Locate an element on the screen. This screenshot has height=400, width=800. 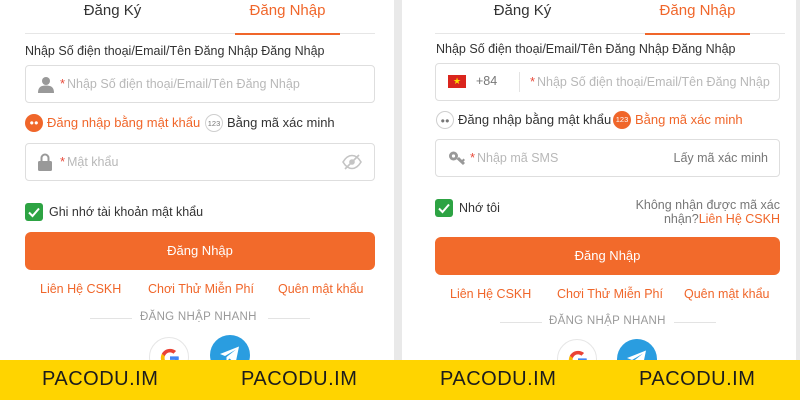
phone-input-box: ★ +84 * is located at coordinates (607, 82).